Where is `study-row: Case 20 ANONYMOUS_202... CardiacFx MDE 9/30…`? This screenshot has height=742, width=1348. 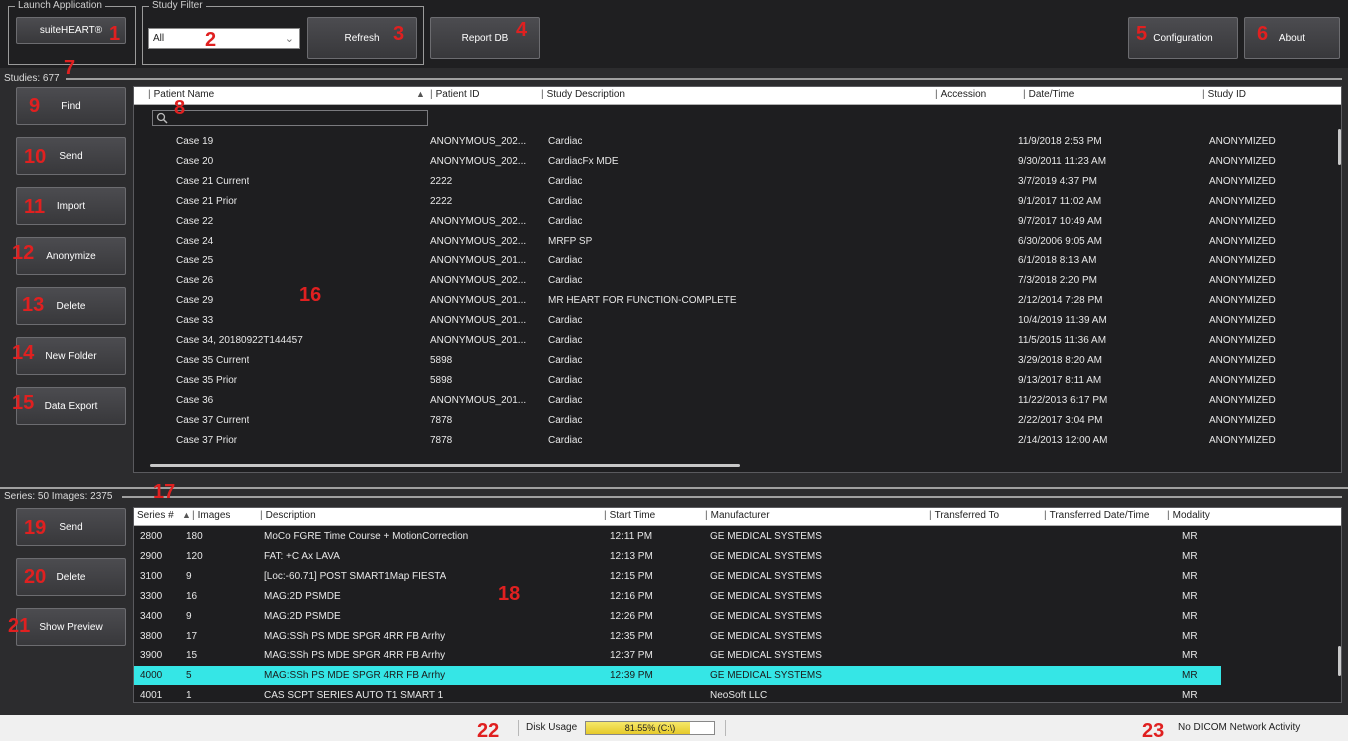 study-row: Case 20 ANONYMOUS_202... CardiacFx MDE 9/30… is located at coordinates (732, 161).